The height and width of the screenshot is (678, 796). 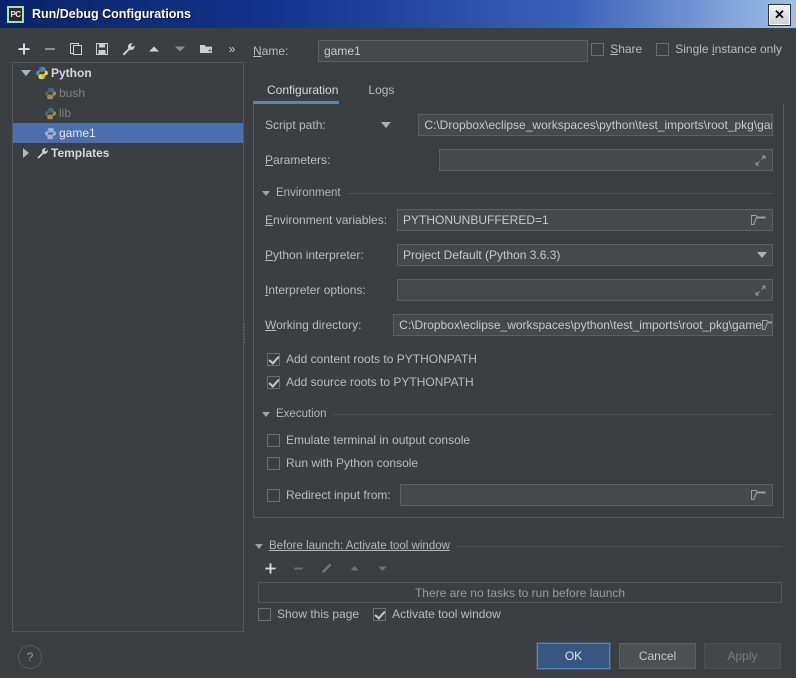 I want to click on remove-configuration-button, so click(x=50, y=49).